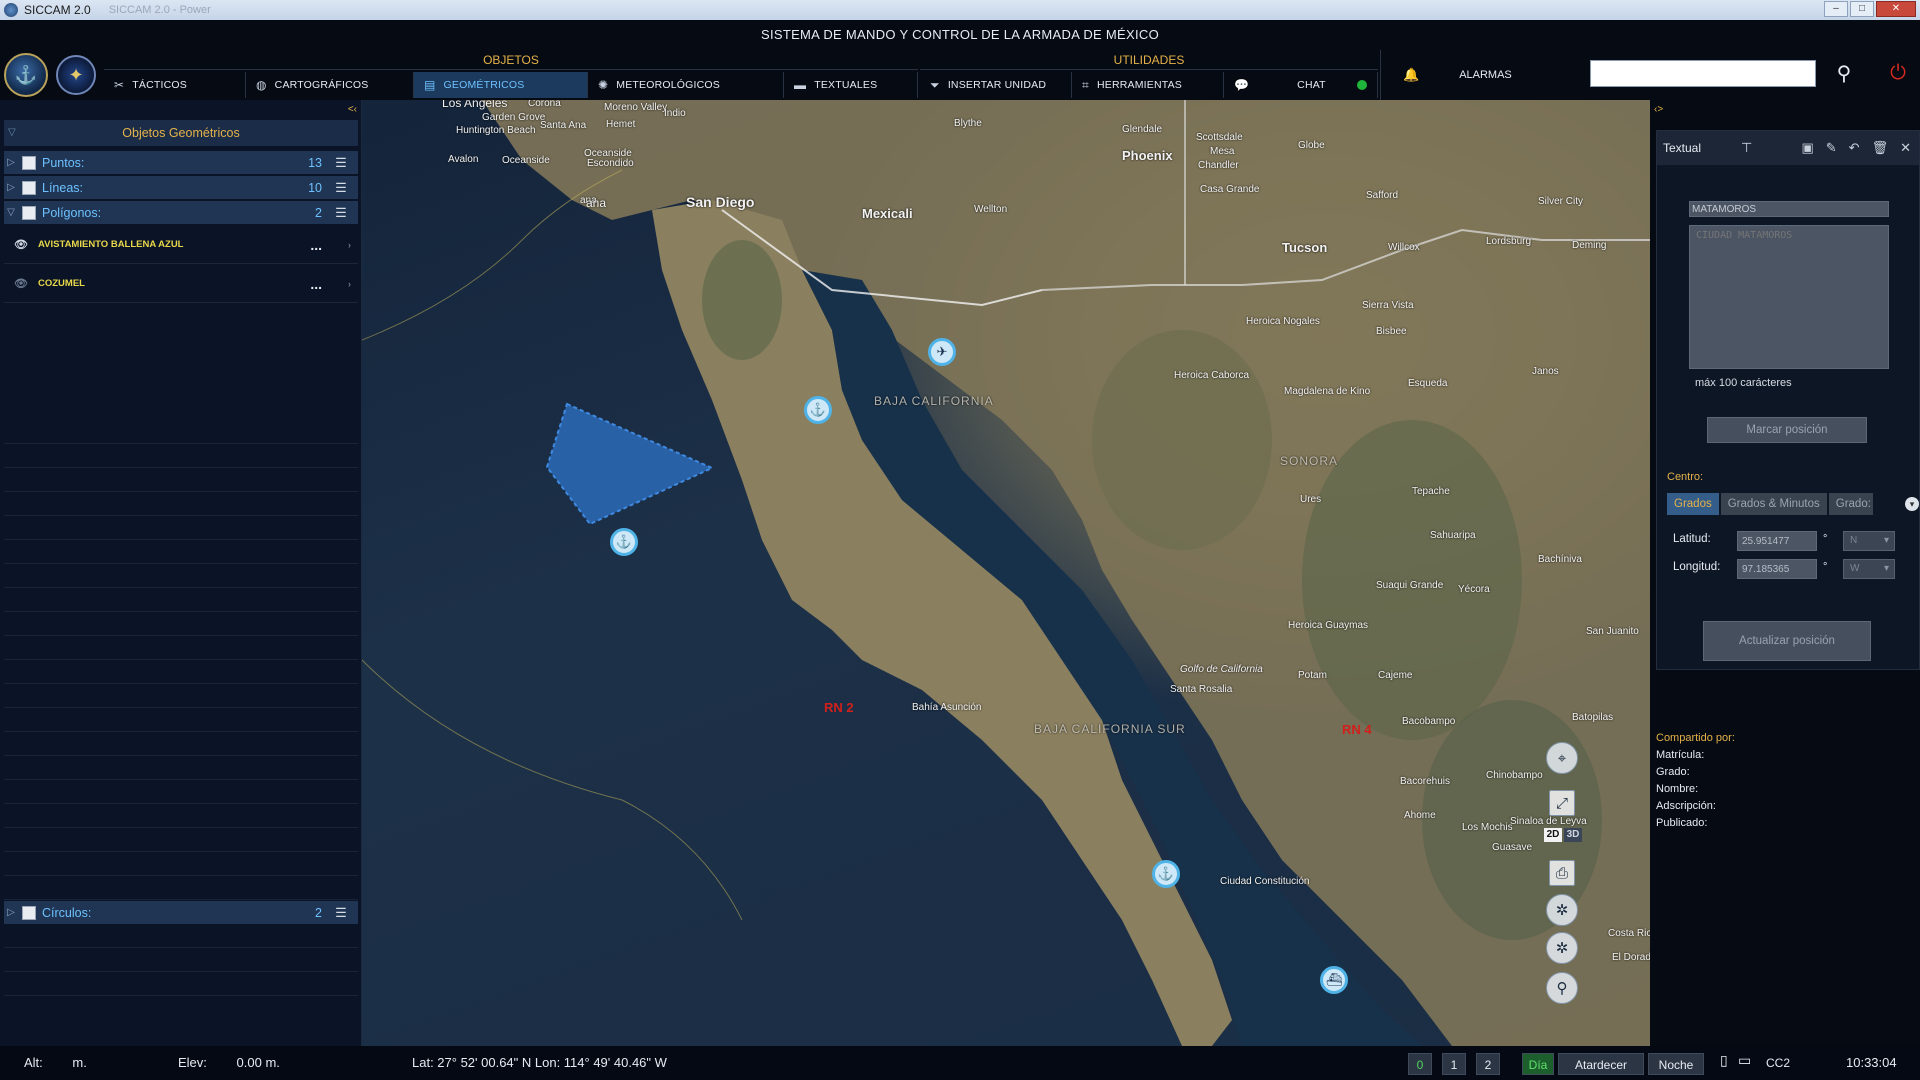  I want to click on minimize-icon: –, so click(1836, 9).